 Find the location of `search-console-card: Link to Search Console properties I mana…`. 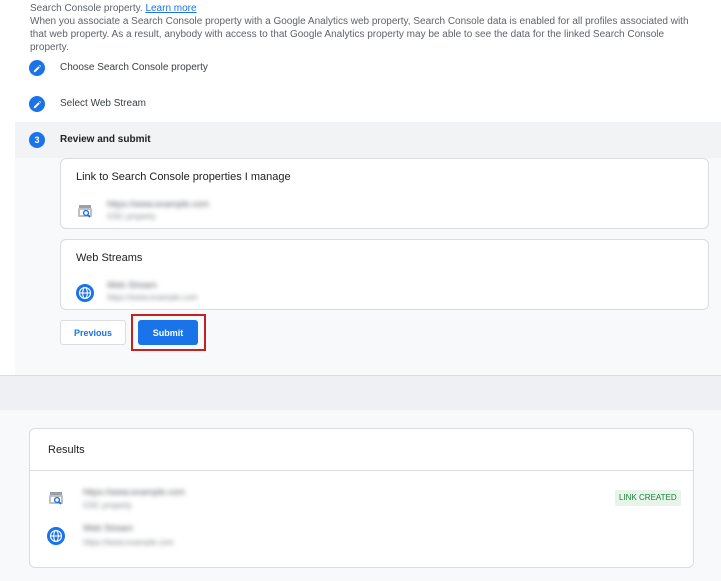

search-console-card: Link to Search Console properties I mana… is located at coordinates (384, 193).